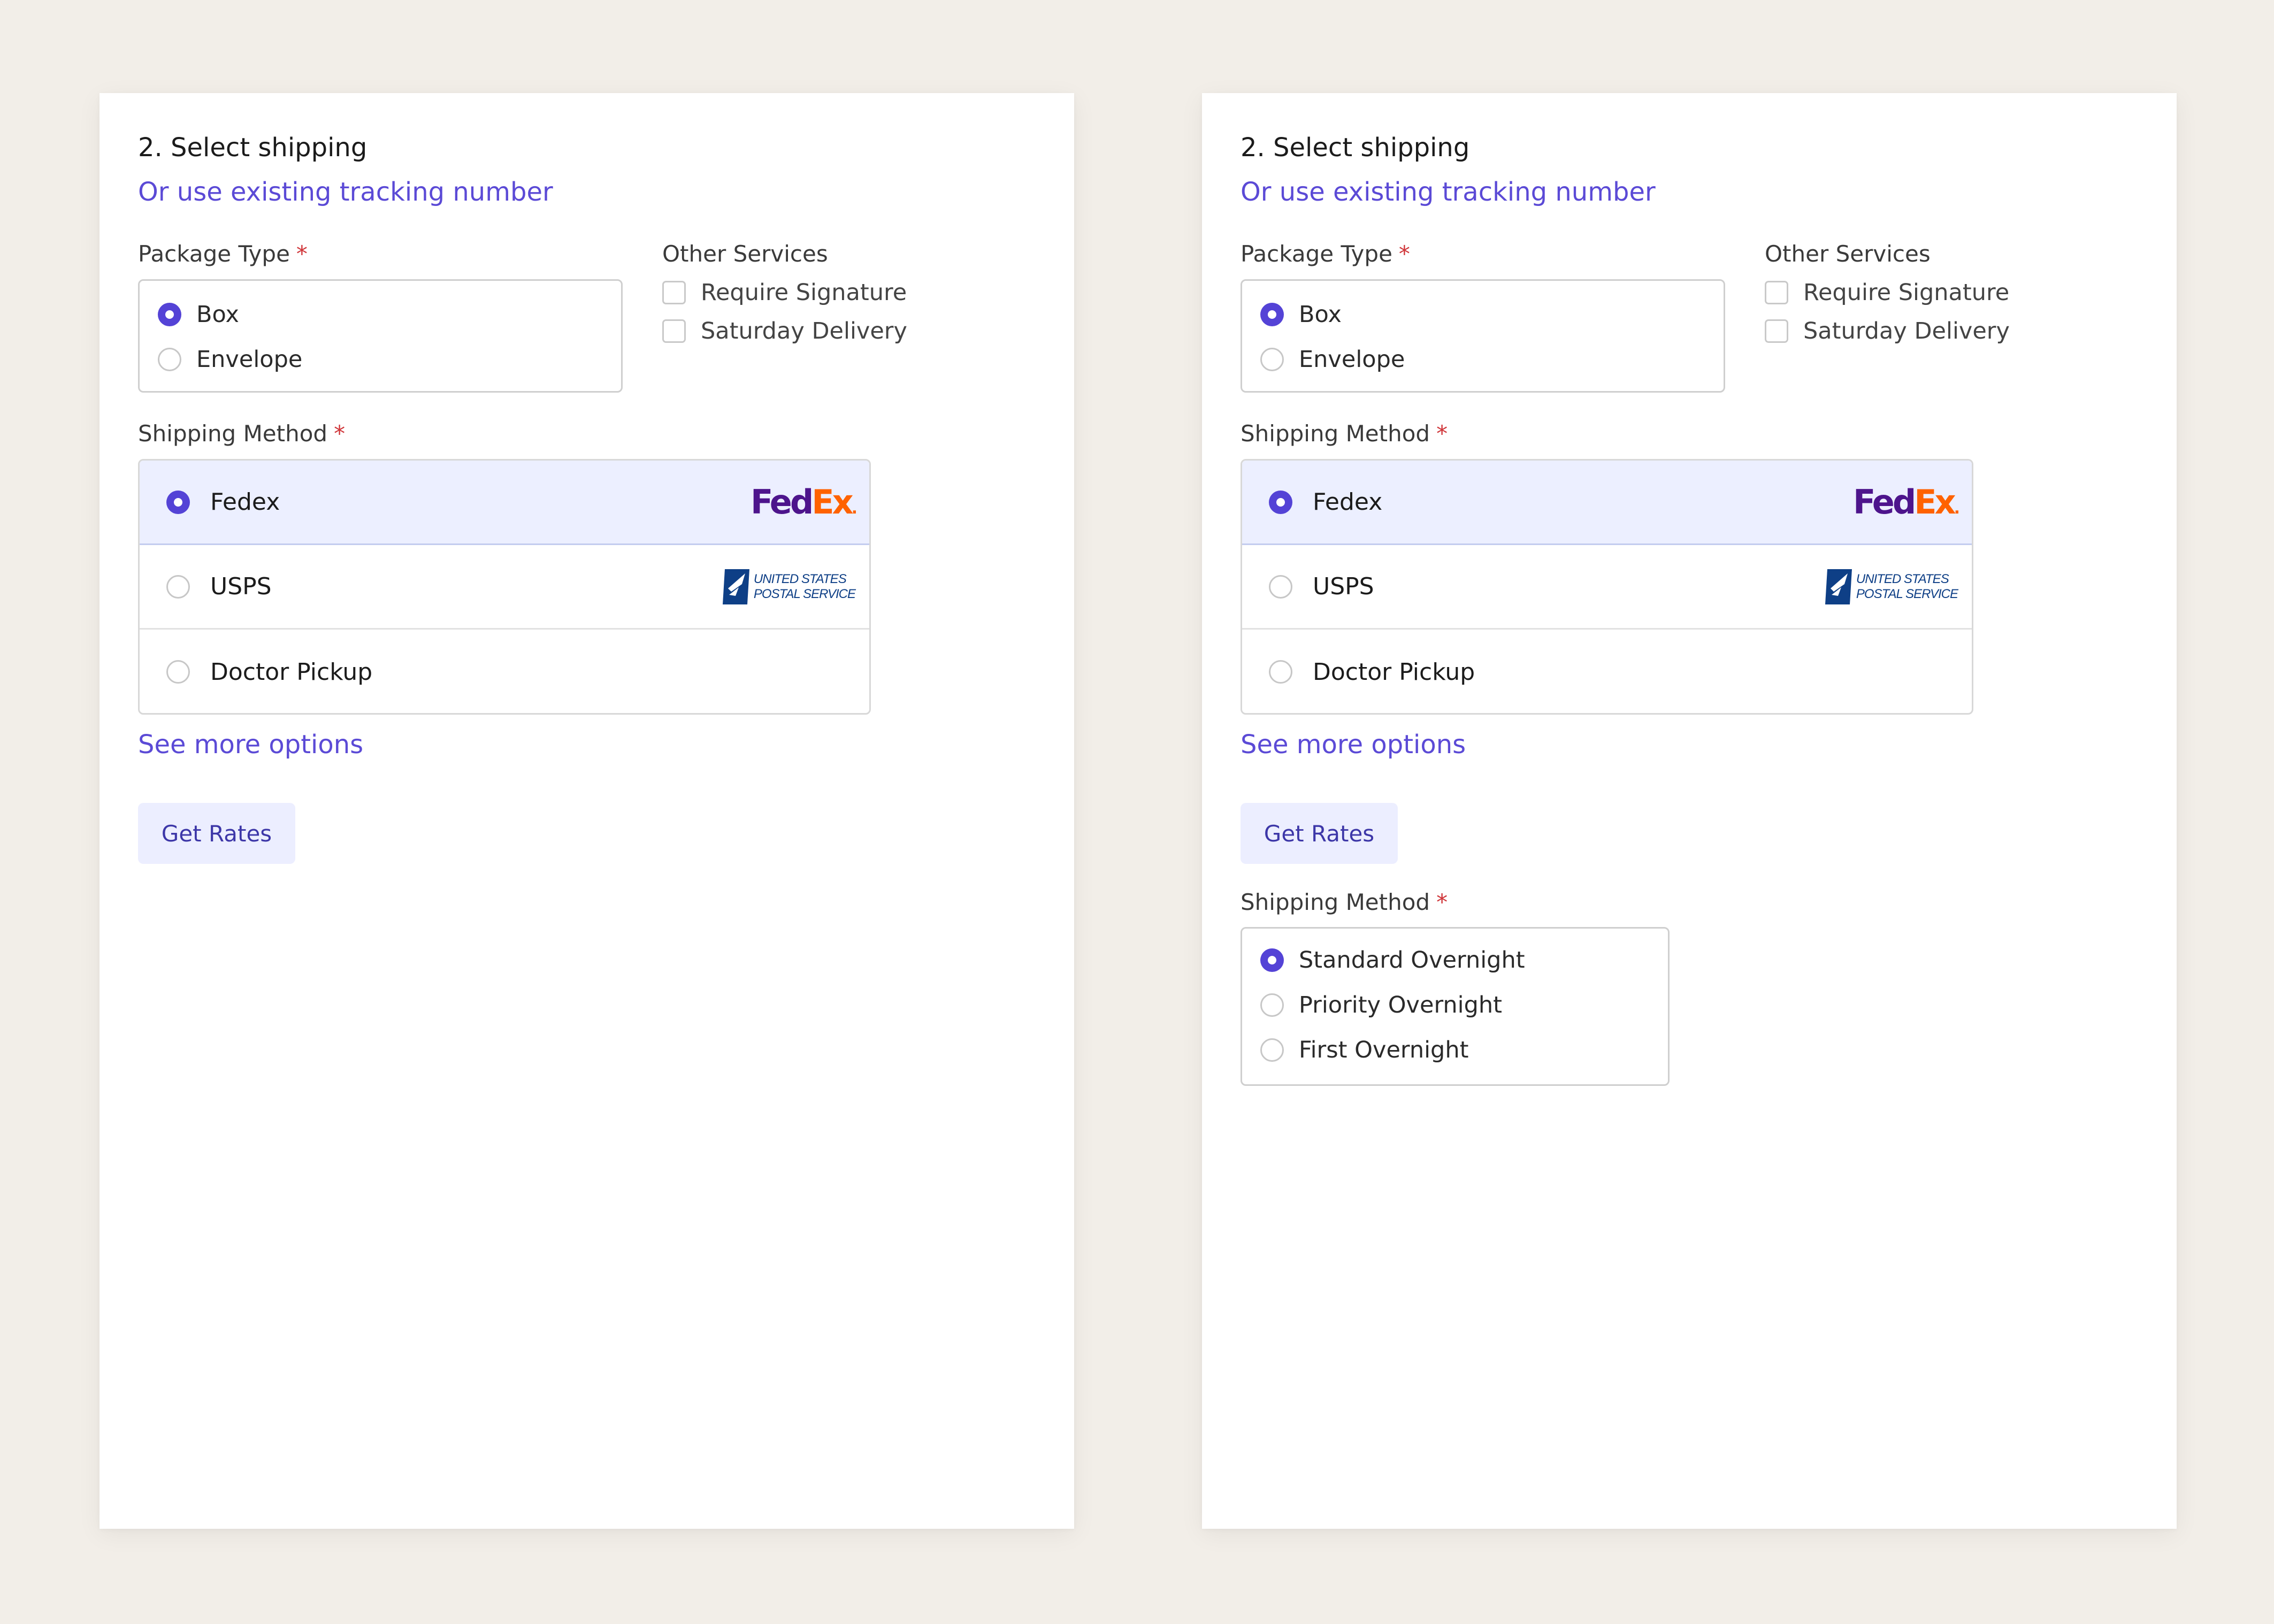 Image resolution: width=2274 pixels, height=1624 pixels. I want to click on service-level-label: Shipping Method *, so click(1345, 902).